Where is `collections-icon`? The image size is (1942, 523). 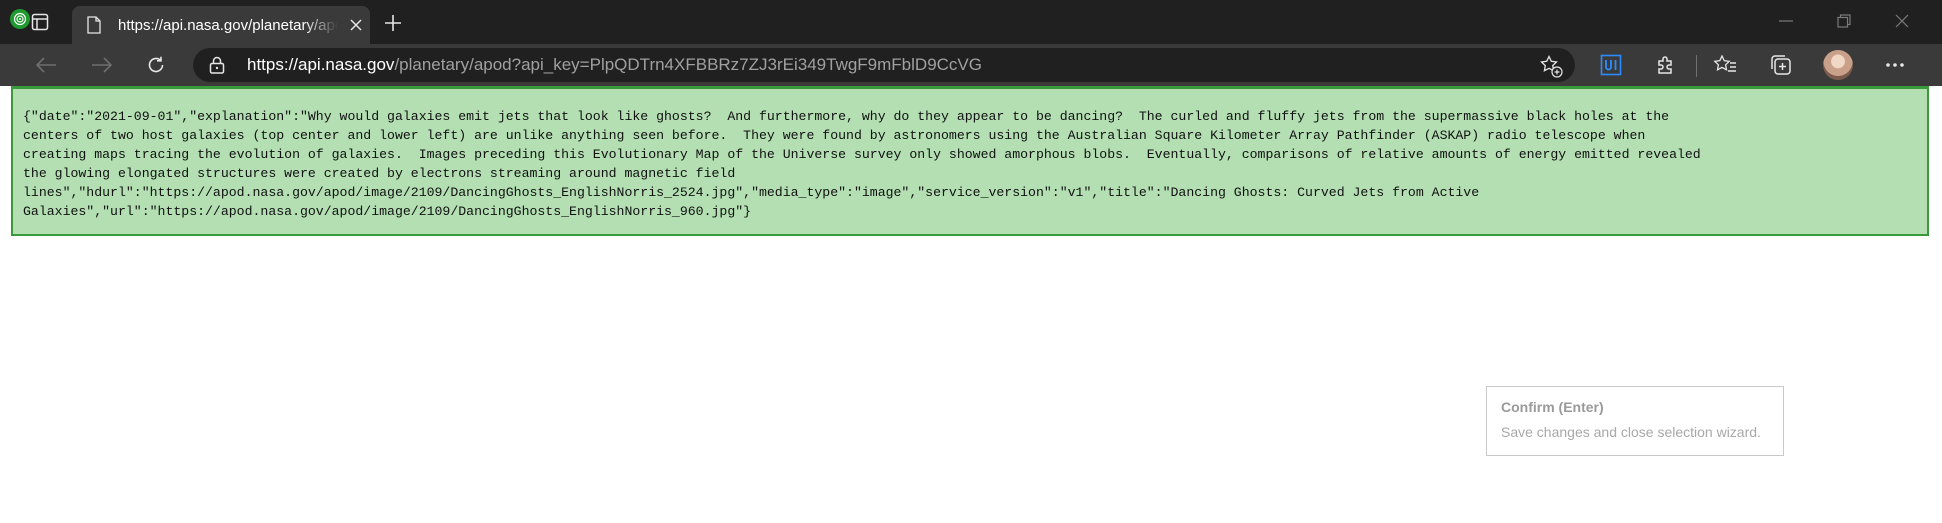
collections-icon is located at coordinates (1781, 65).